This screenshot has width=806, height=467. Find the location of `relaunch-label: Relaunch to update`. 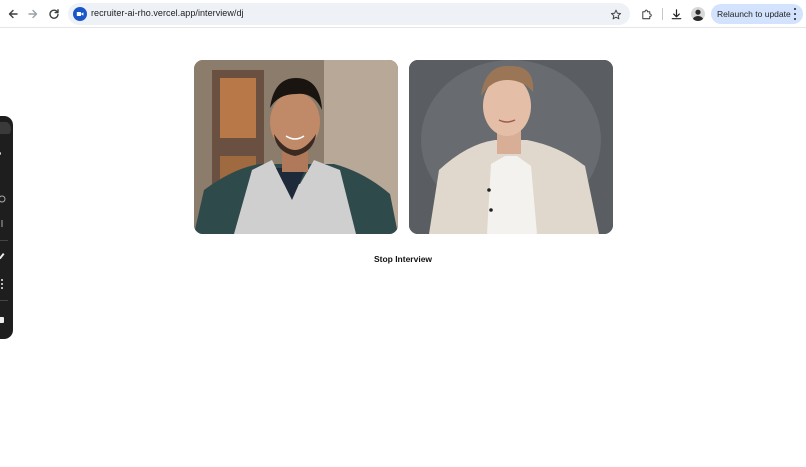

relaunch-label: Relaunch to update is located at coordinates (754, 14).